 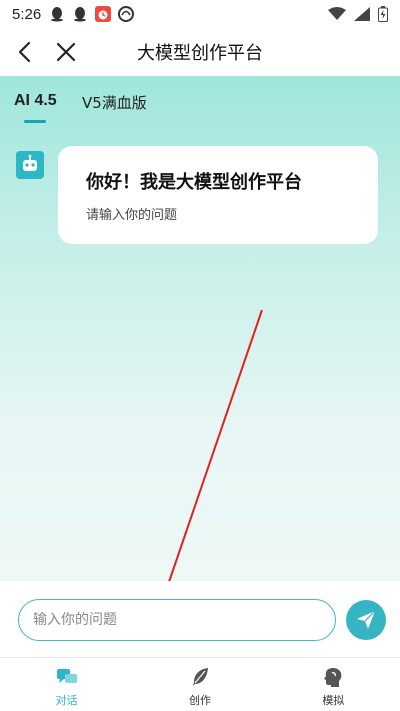 I want to click on status-bar: 5:26, so click(x=200, y=14).